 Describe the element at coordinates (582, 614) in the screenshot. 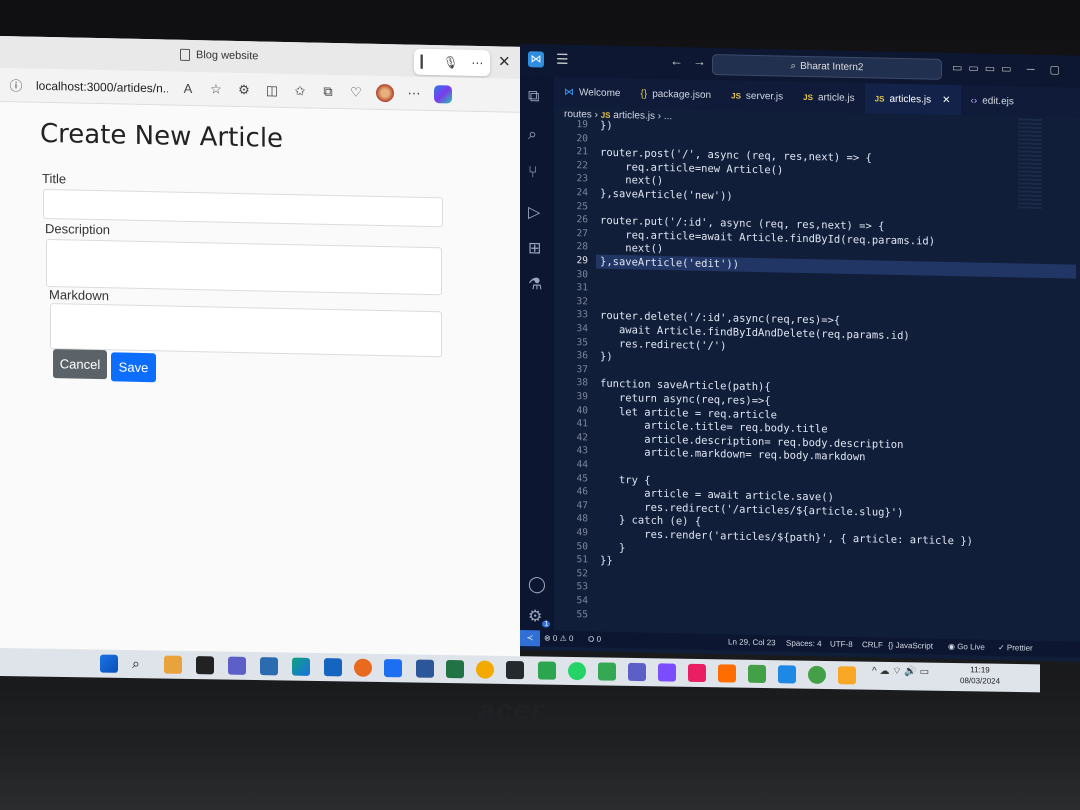

I see `line-number: 55` at that location.